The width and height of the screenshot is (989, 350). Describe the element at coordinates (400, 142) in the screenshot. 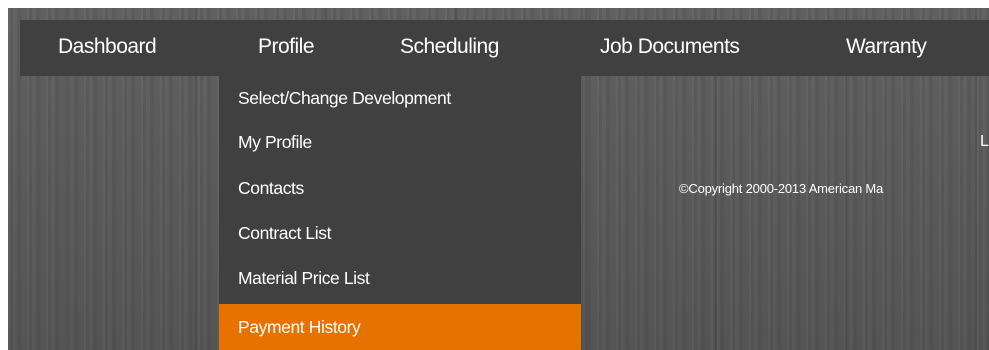

I see `menu-item-my-profile: My Profile` at that location.